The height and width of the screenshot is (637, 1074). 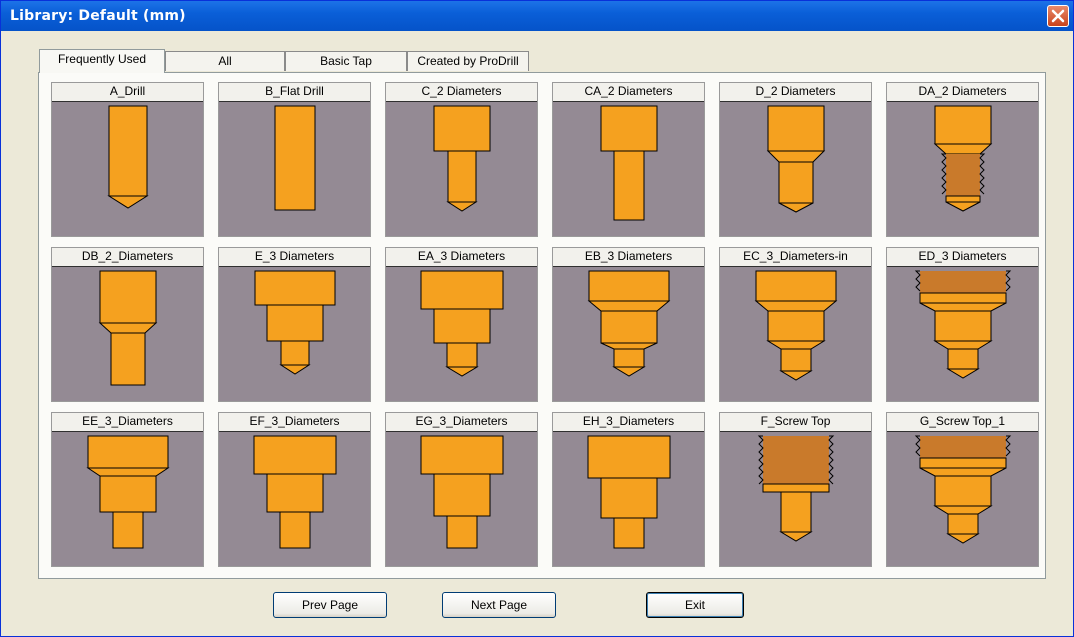 I want to click on tool-card: EE_3_Diameters, so click(x=127, y=489).